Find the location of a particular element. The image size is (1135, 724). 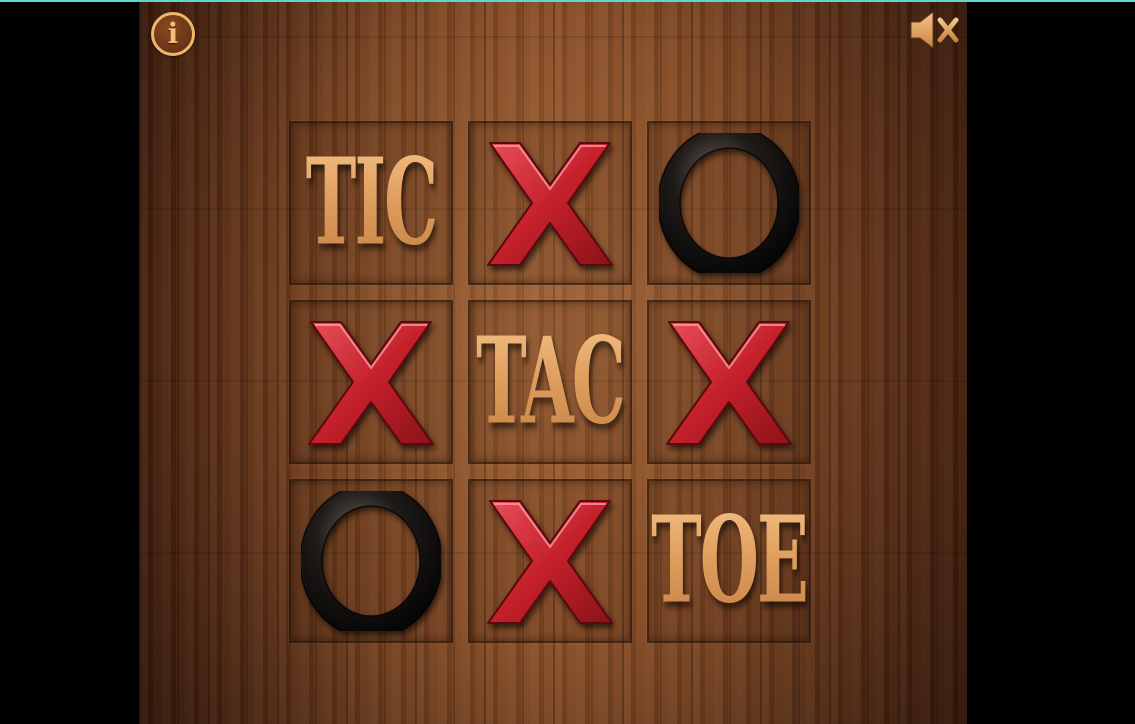

board-cell-0-0: TIC is located at coordinates (371, 203).